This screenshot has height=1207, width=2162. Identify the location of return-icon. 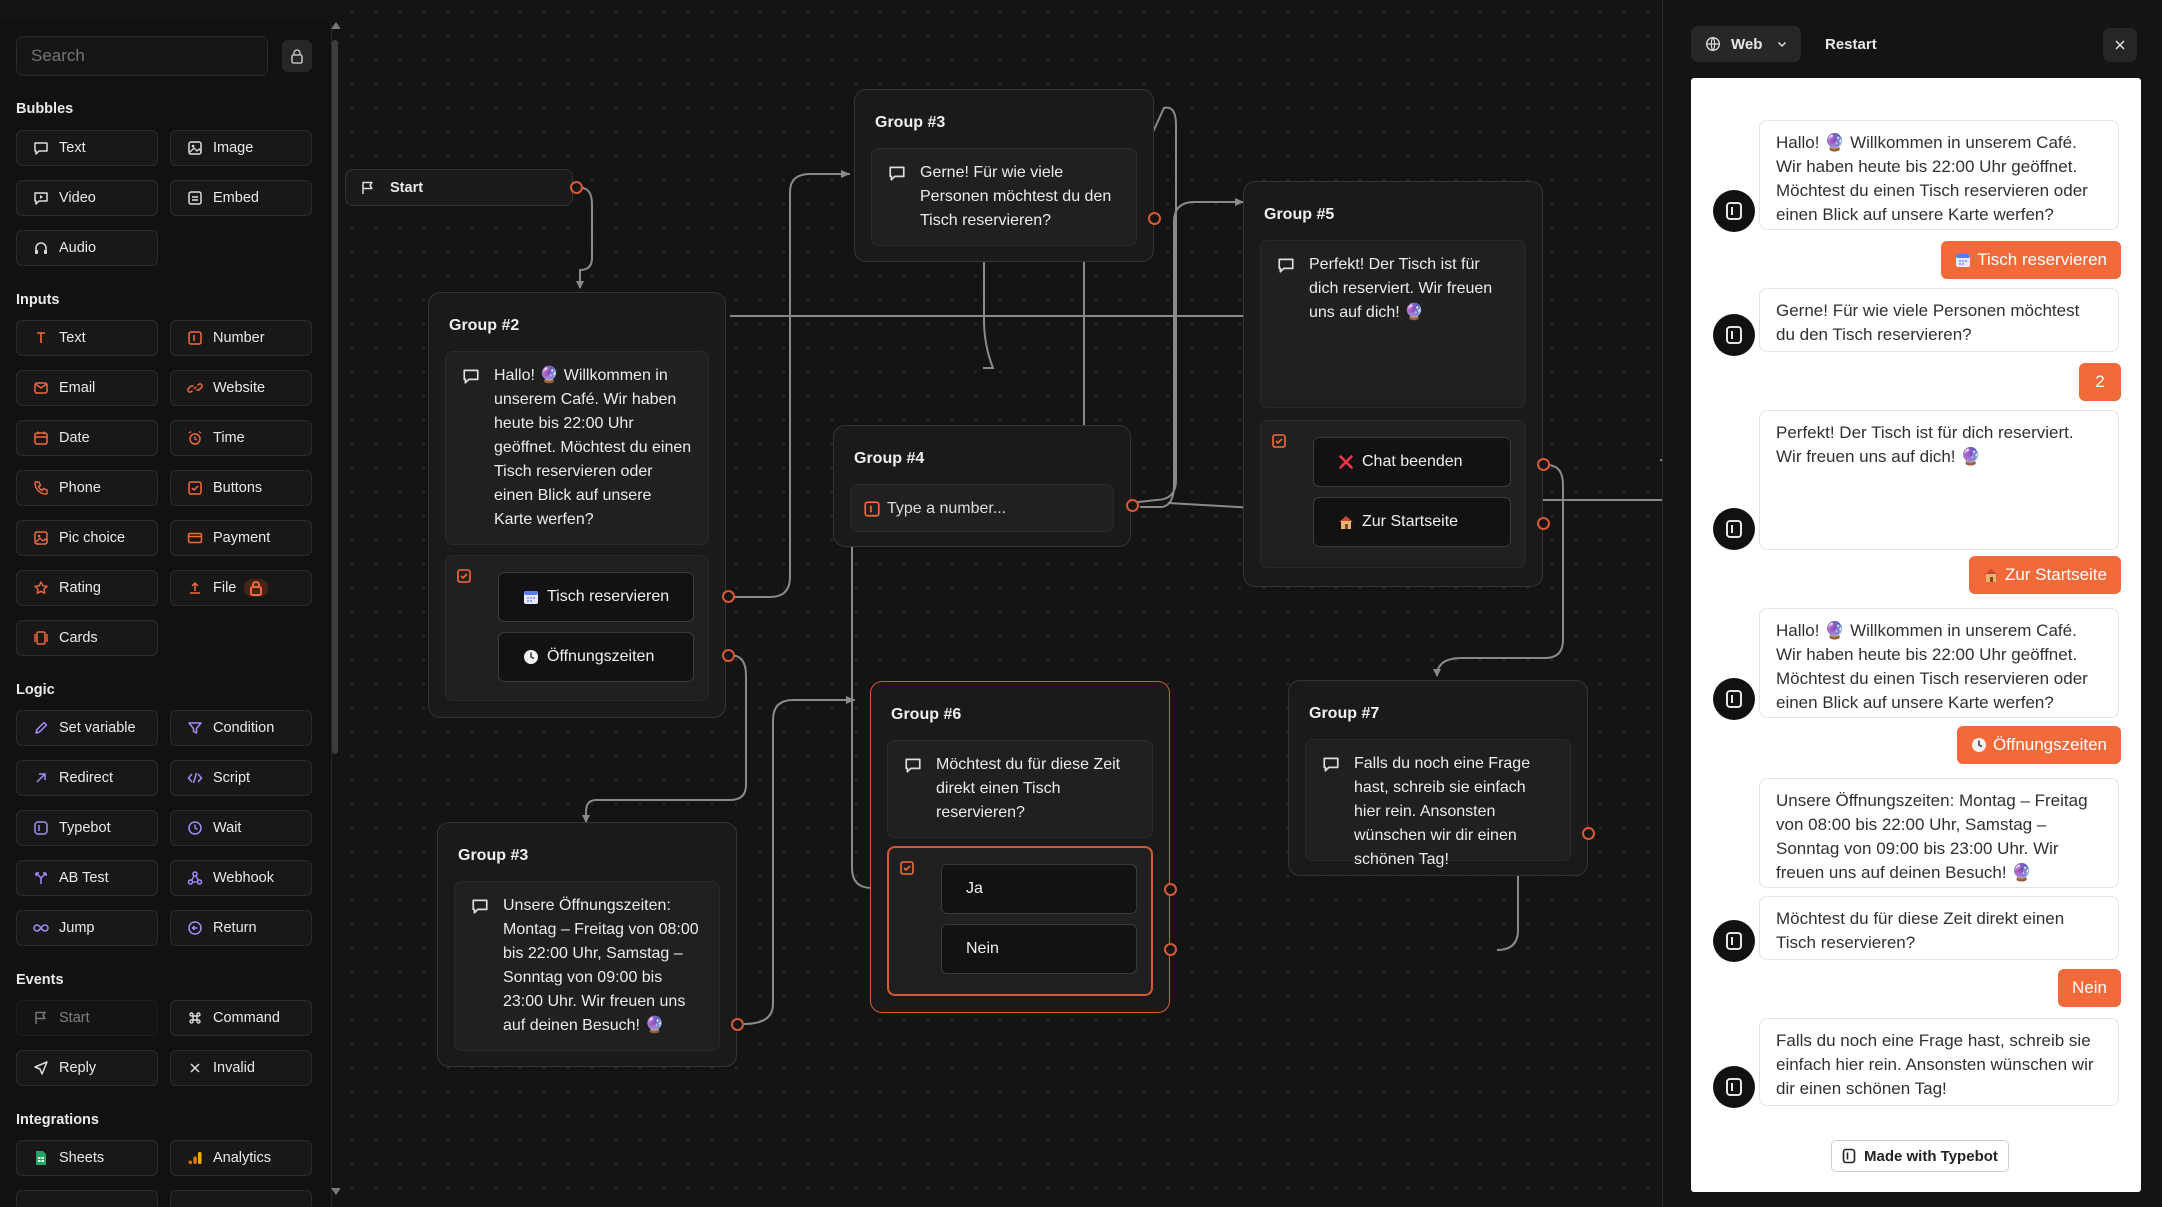
(195, 928).